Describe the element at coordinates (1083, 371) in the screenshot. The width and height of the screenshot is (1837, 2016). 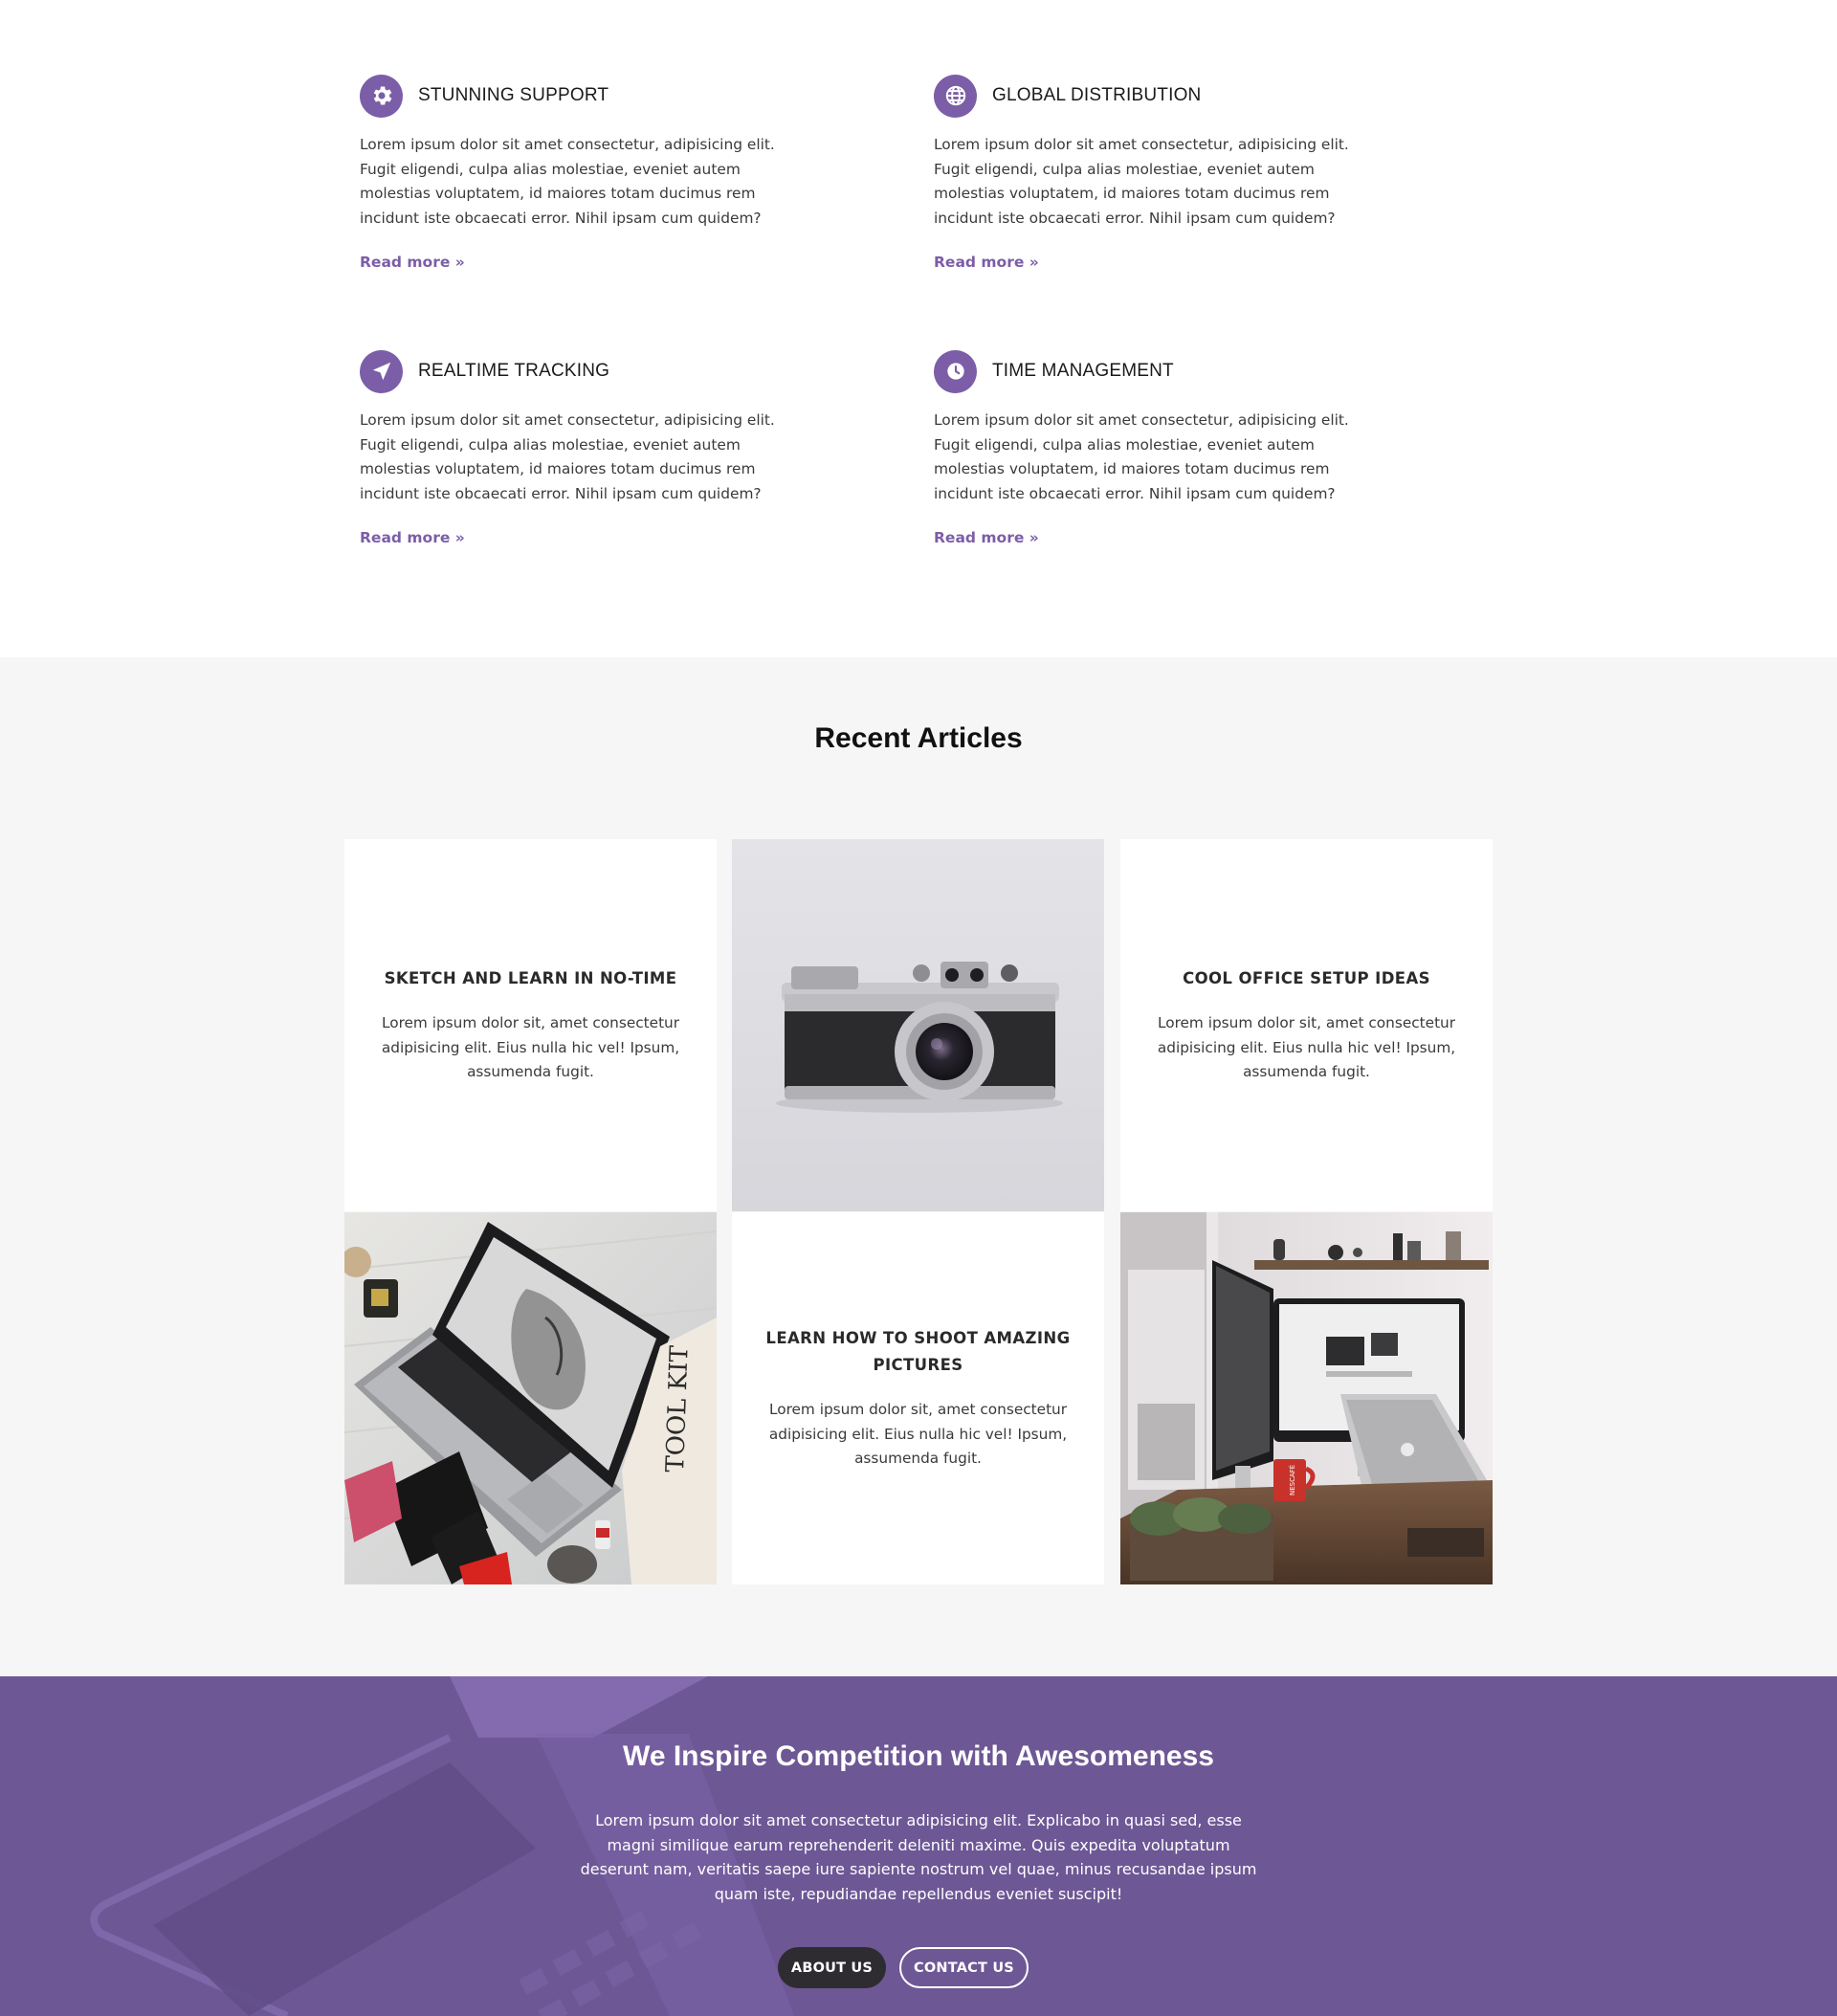
I see `feature-title: TIME MANAGEMENT` at that location.